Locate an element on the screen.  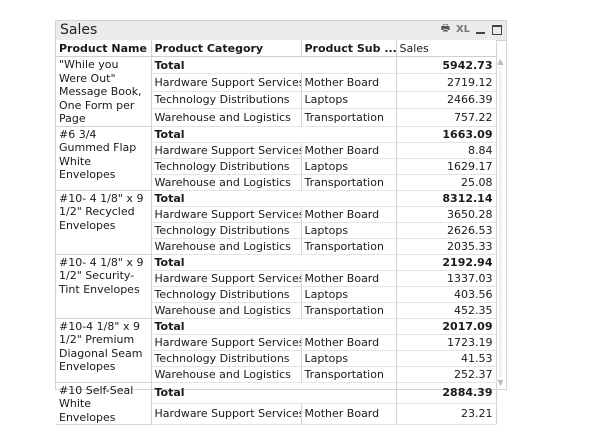
sales-cell: 25.08 is located at coordinates (446, 182).